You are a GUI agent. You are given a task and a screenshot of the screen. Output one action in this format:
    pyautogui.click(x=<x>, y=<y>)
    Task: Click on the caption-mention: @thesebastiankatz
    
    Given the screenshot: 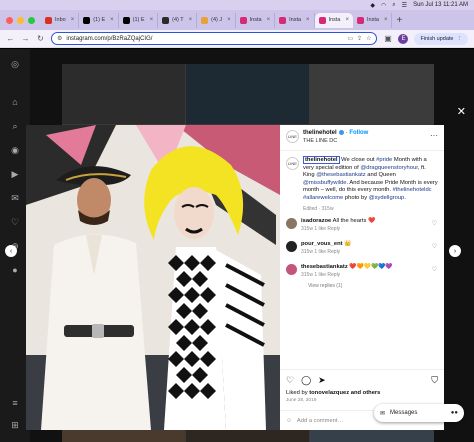 What is the action you would take?
    pyautogui.click(x=340, y=175)
    